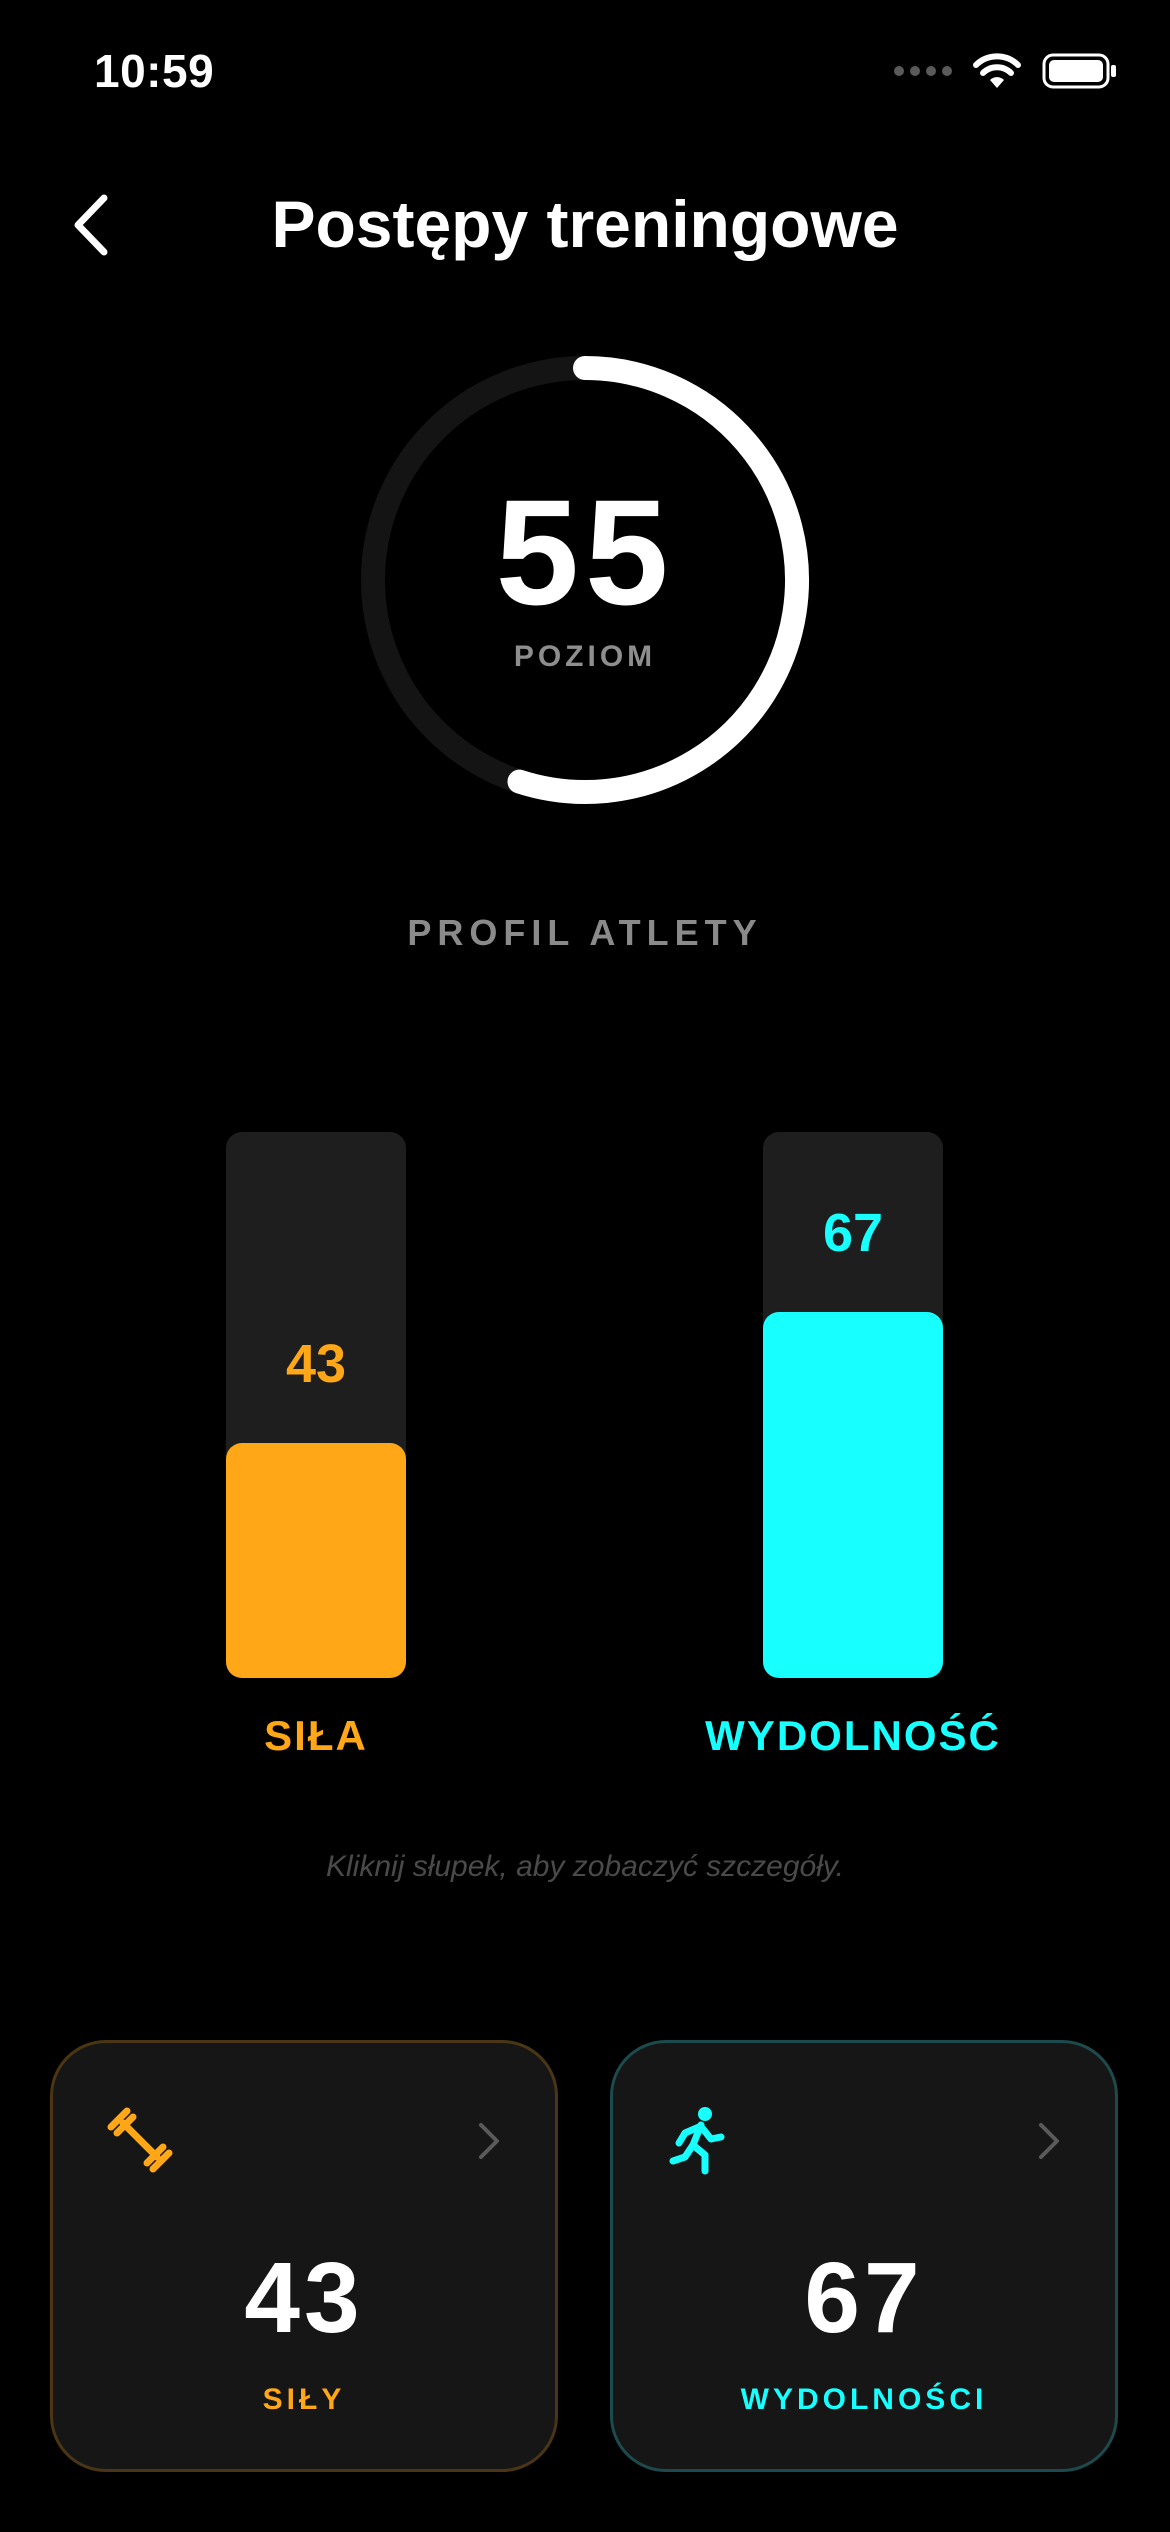 This screenshot has width=1170, height=2532. I want to click on bar-label-endurance: WYDOLNOŚĆ, so click(853, 1735).